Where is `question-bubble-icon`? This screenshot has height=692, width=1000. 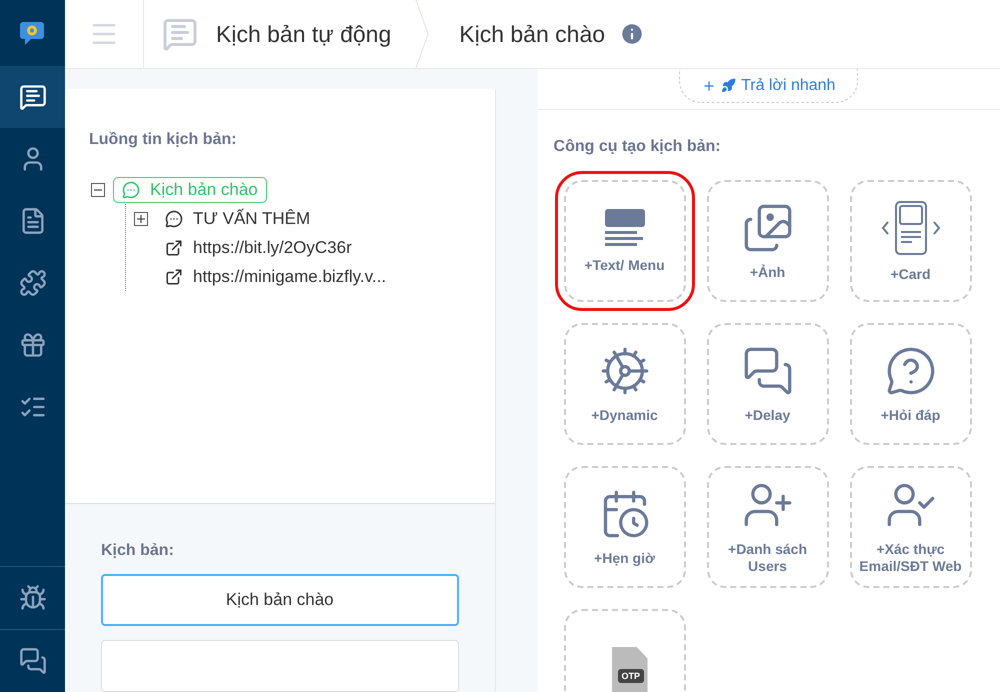
question-bubble-icon is located at coordinates (910, 370).